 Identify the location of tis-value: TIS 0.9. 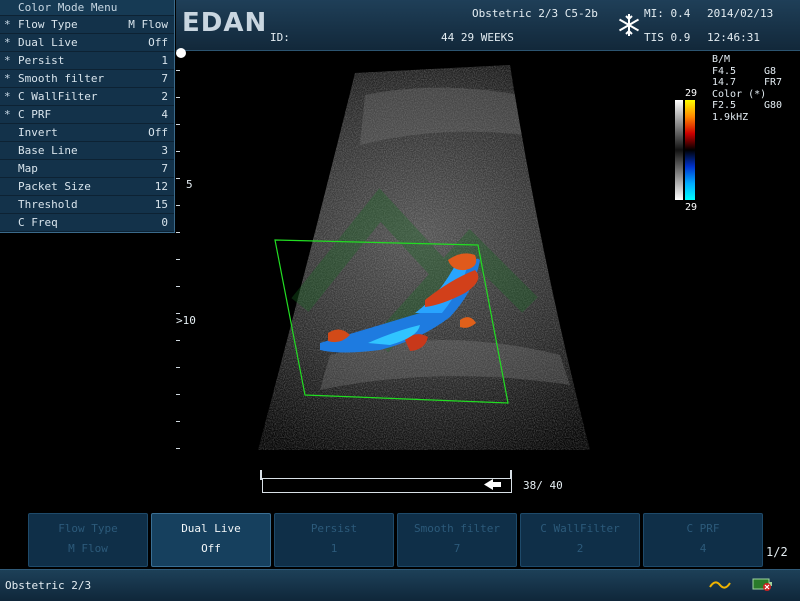
(667, 37).